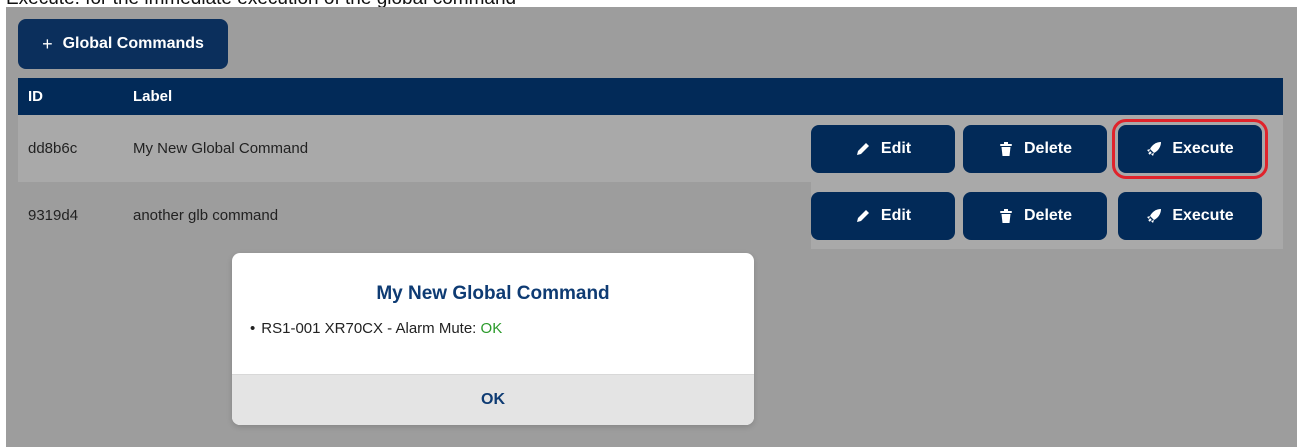 Image resolution: width=1297 pixels, height=447 pixels. I want to click on dialog-title: My New Global Command, so click(493, 293).